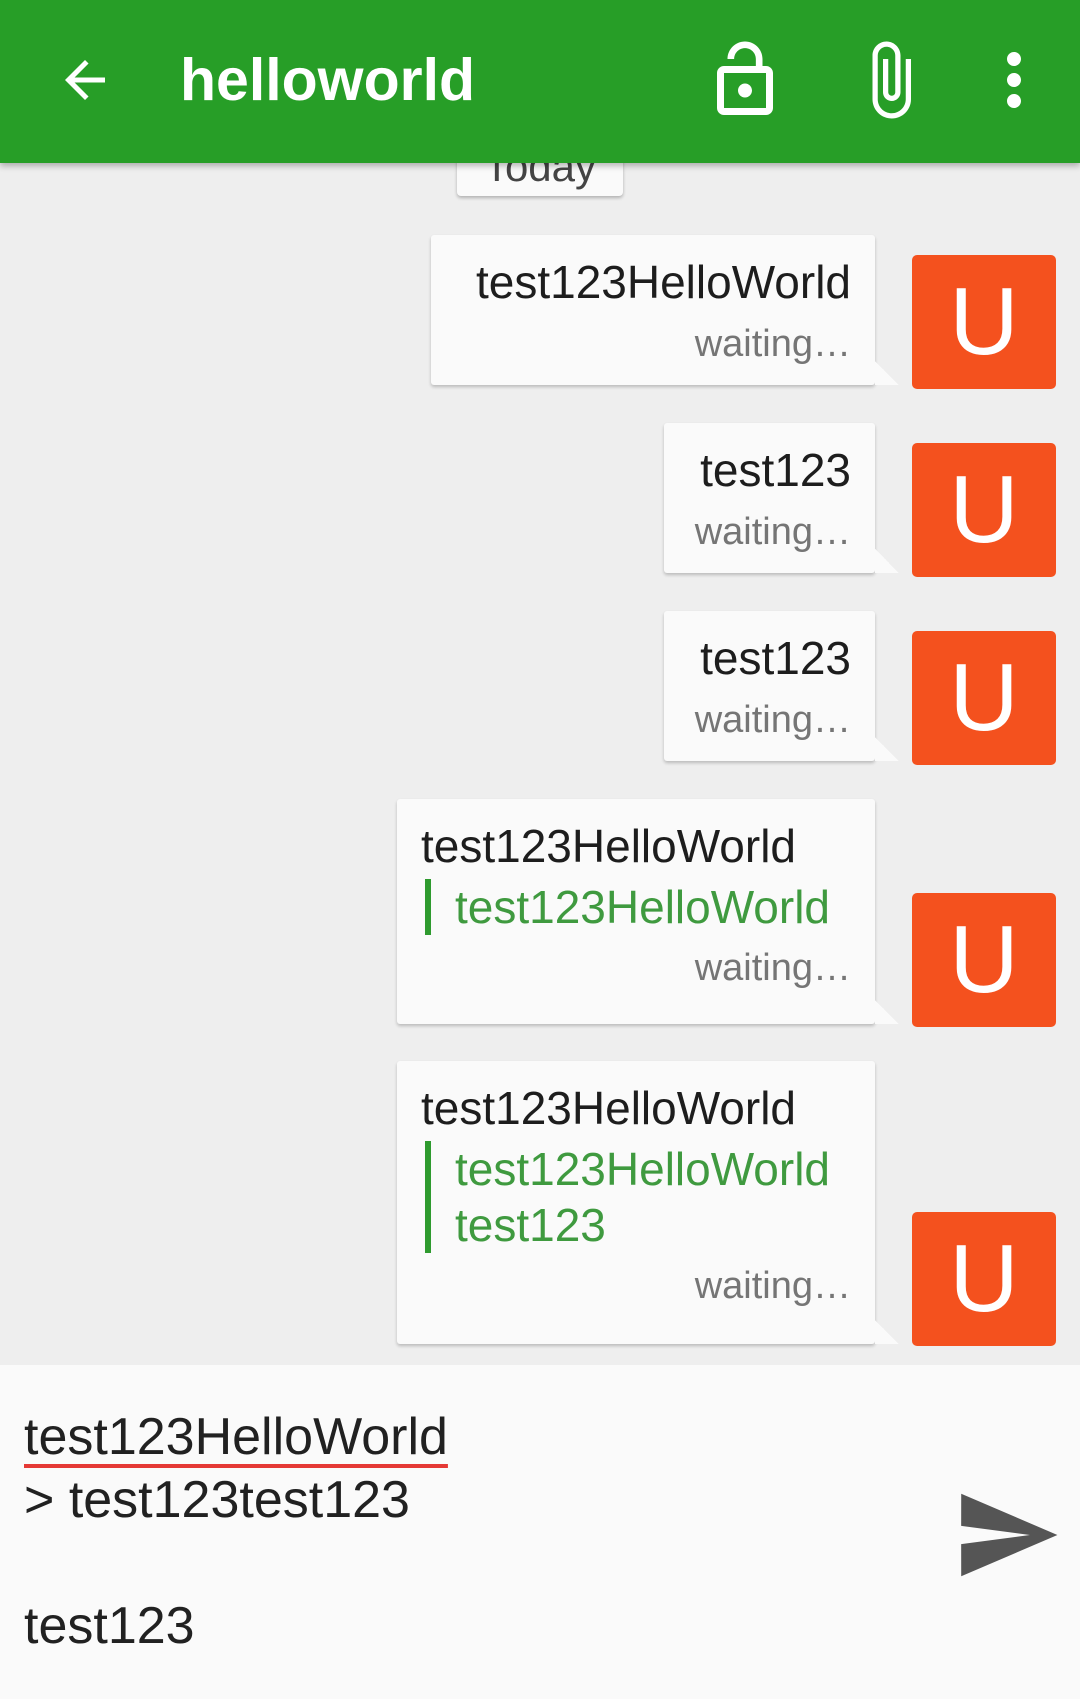 The image size is (1080, 1699). What do you see at coordinates (217, 1500) in the screenshot?
I see `input-line-2: > test123test123` at bounding box center [217, 1500].